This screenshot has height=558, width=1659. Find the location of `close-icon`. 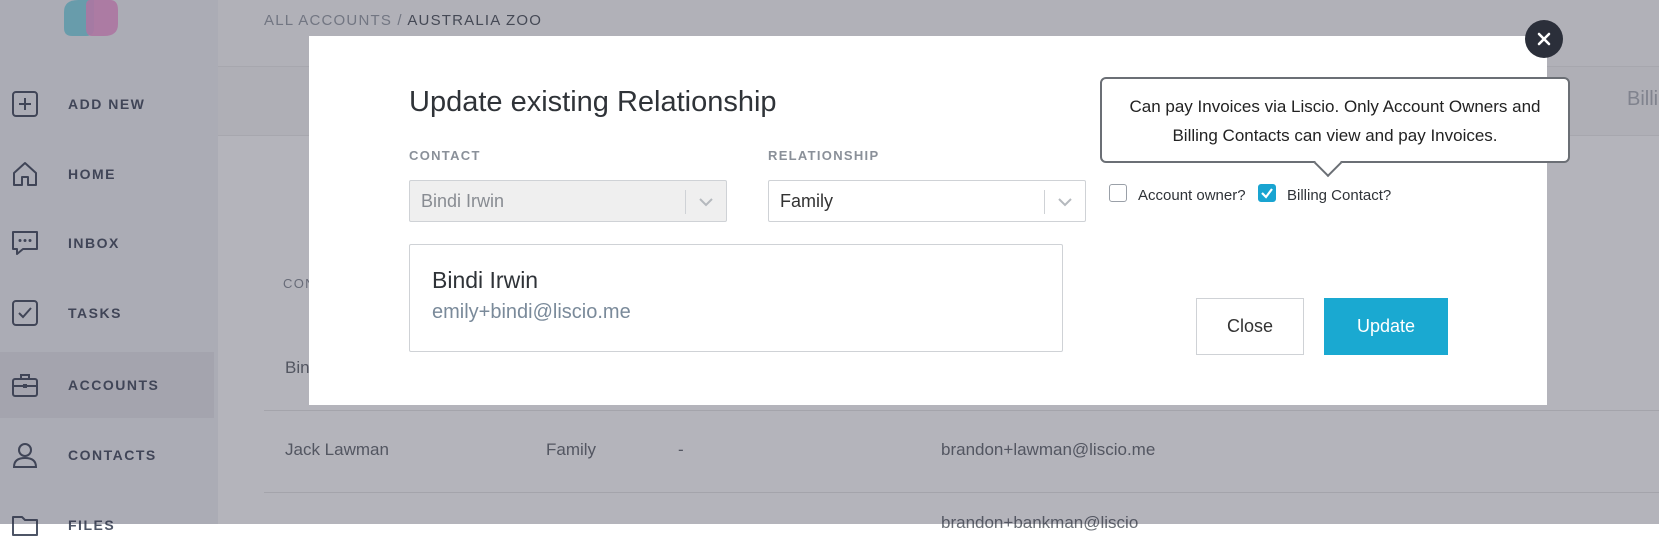

close-icon is located at coordinates (1544, 39).